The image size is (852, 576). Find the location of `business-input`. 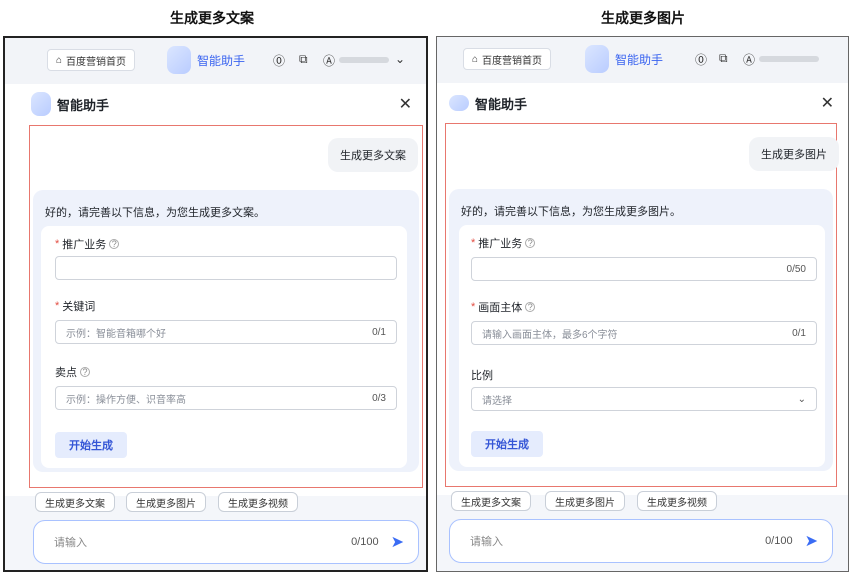

business-input is located at coordinates (226, 268).